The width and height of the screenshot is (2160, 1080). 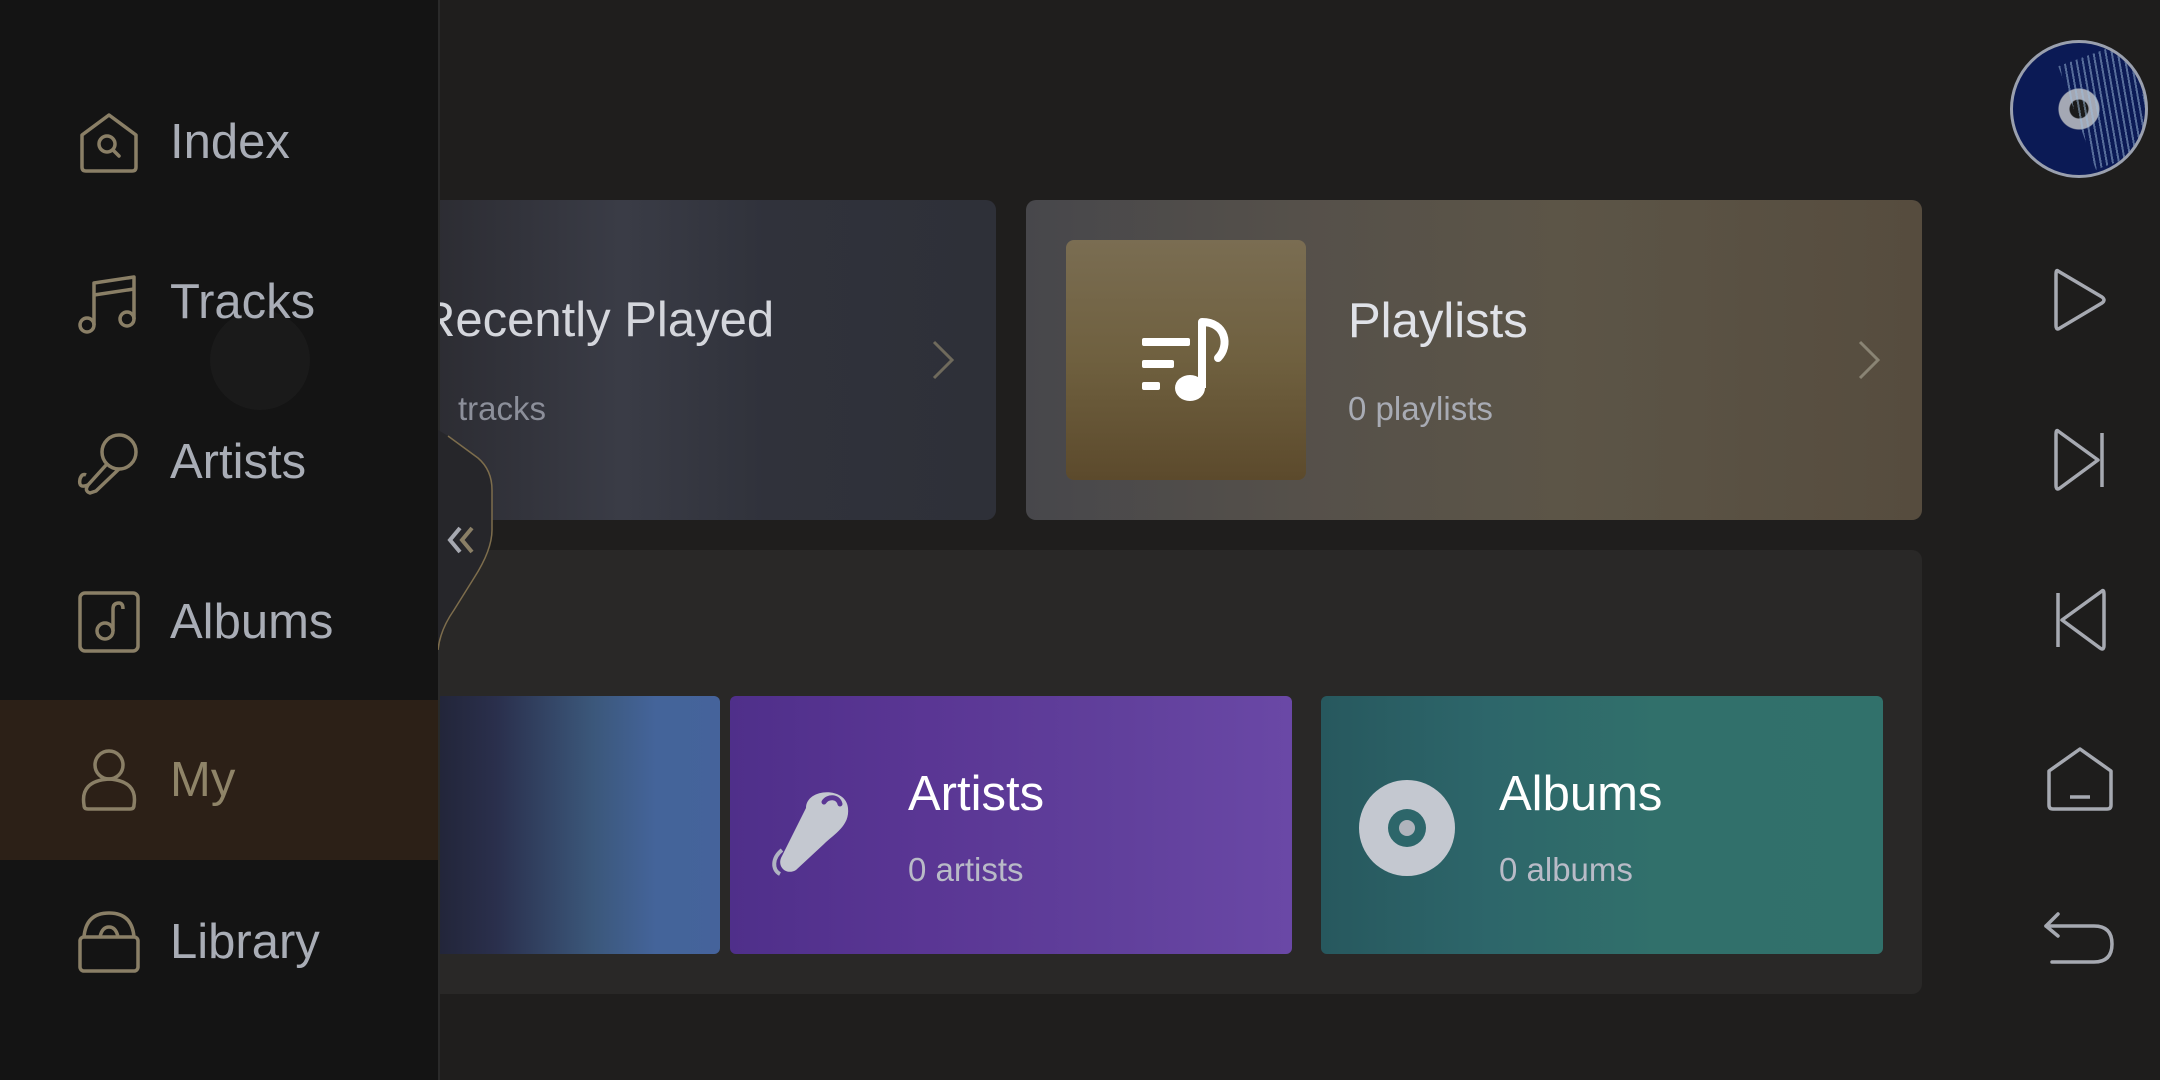 What do you see at coordinates (243, 302) in the screenshot?
I see `sidebar-item-label: Tracks` at bounding box center [243, 302].